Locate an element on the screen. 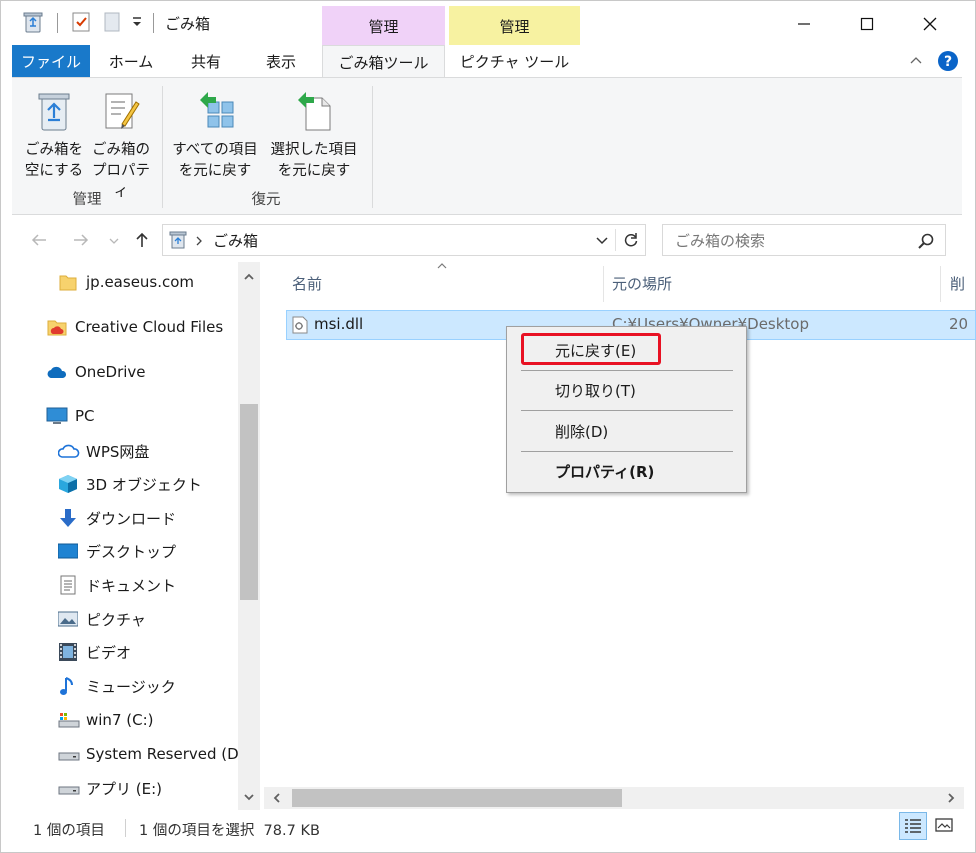 The width and height of the screenshot is (976, 853). large-icons-view-button is located at coordinates (945, 826).